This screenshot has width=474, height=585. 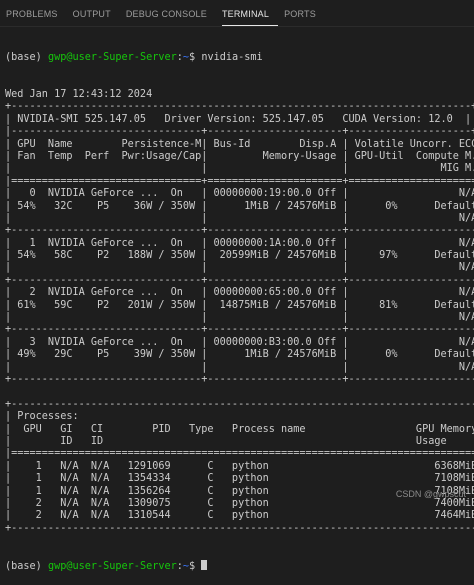 What do you see at coordinates (239, 169) in the screenshot?
I see `terminal-line: | | | MIG M. |` at bounding box center [239, 169].